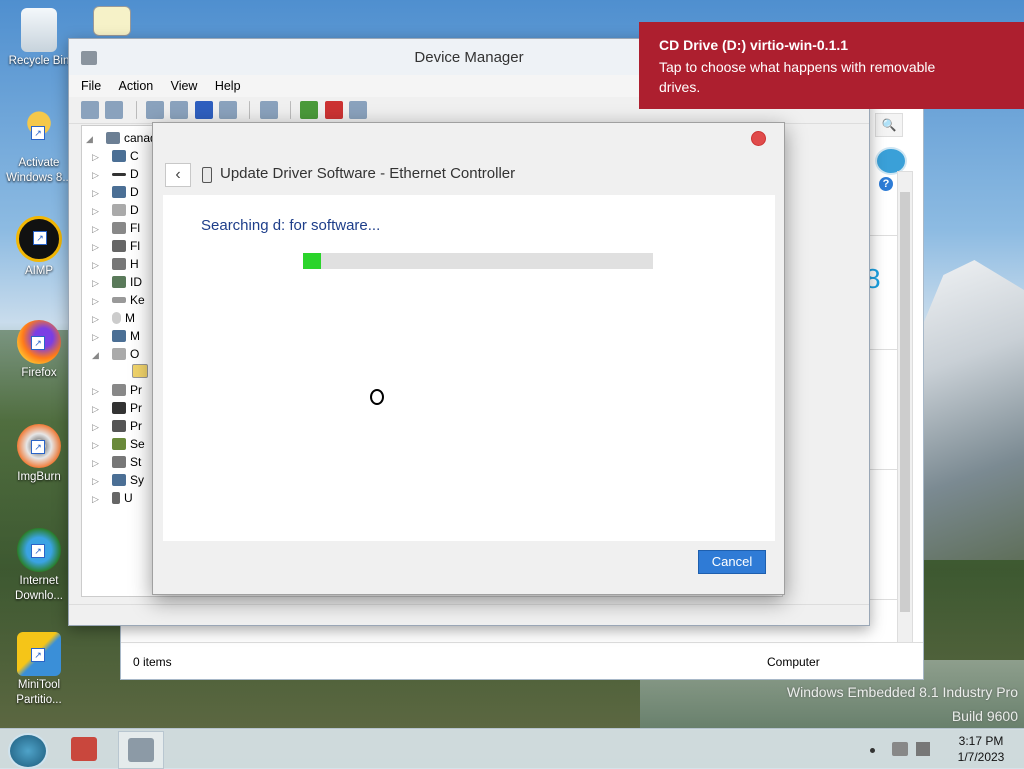 Image resolution: width=1024 pixels, height=769 pixels. What do you see at coordinates (203, 110) in the screenshot?
I see `help-book-icon` at bounding box center [203, 110].